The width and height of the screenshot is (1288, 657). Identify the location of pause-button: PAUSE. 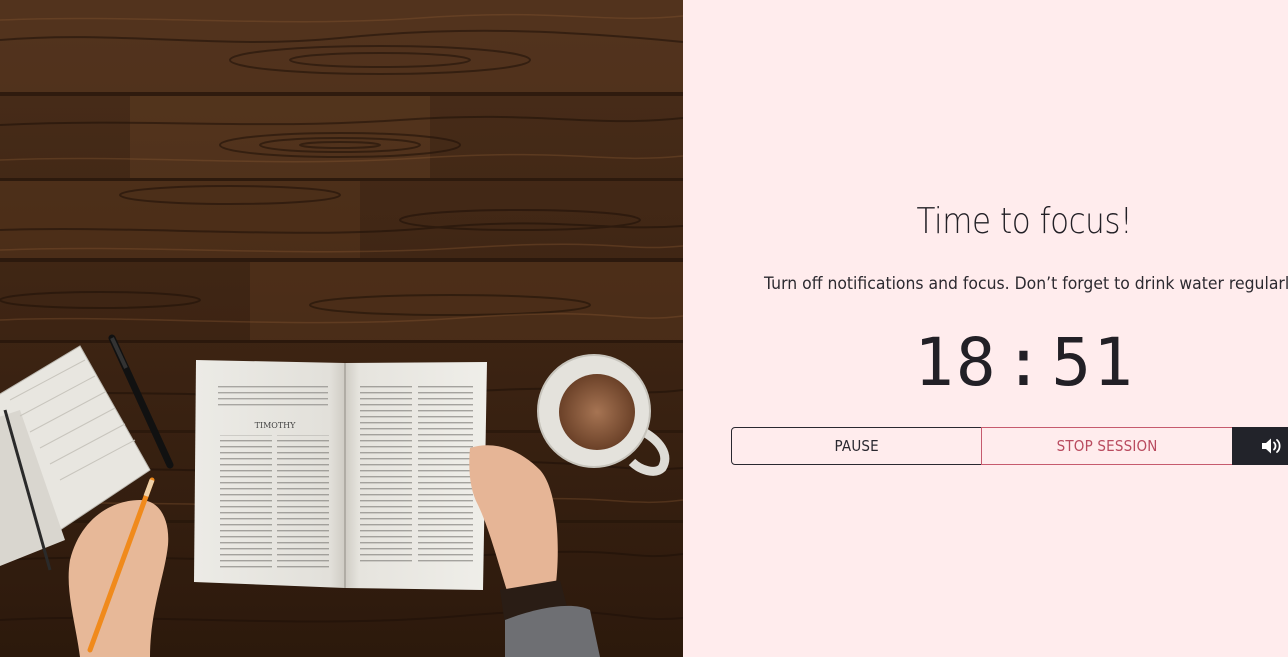
(856, 446).